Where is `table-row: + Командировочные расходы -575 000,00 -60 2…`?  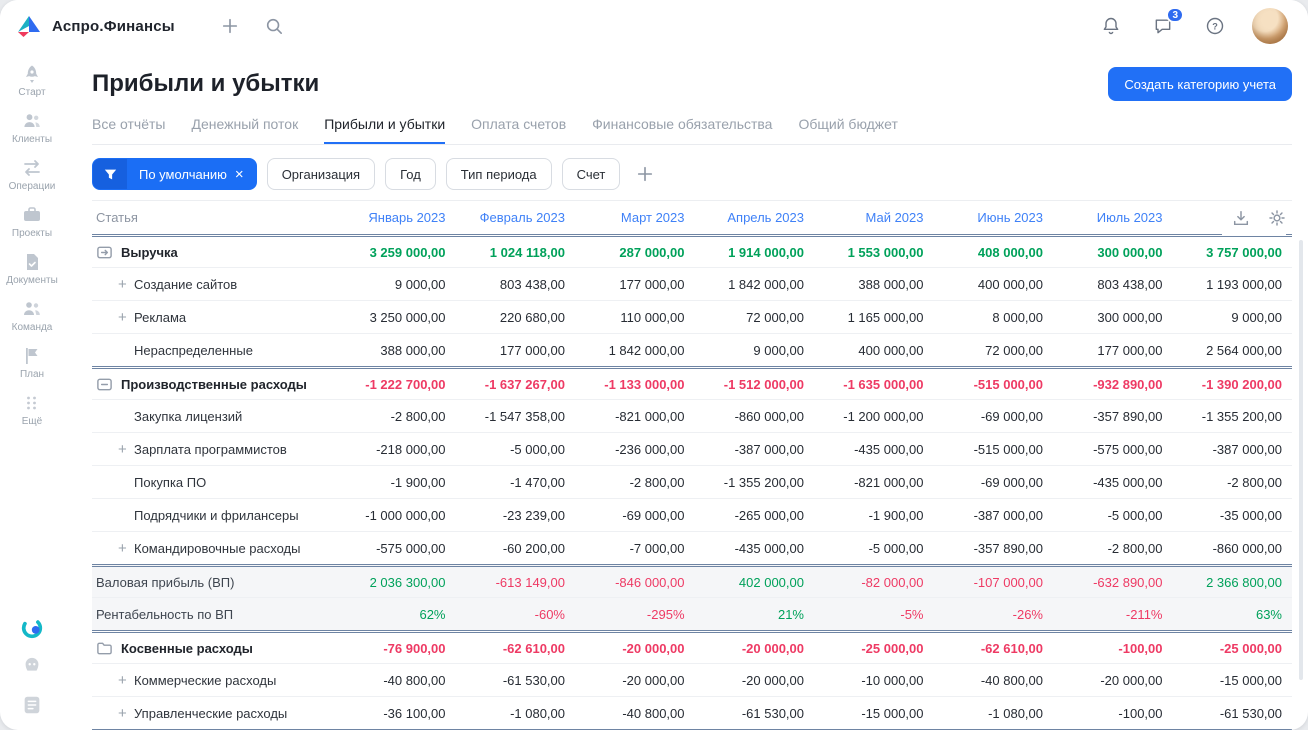 table-row: + Командировочные расходы -575 000,00 -60 2… is located at coordinates (692, 547).